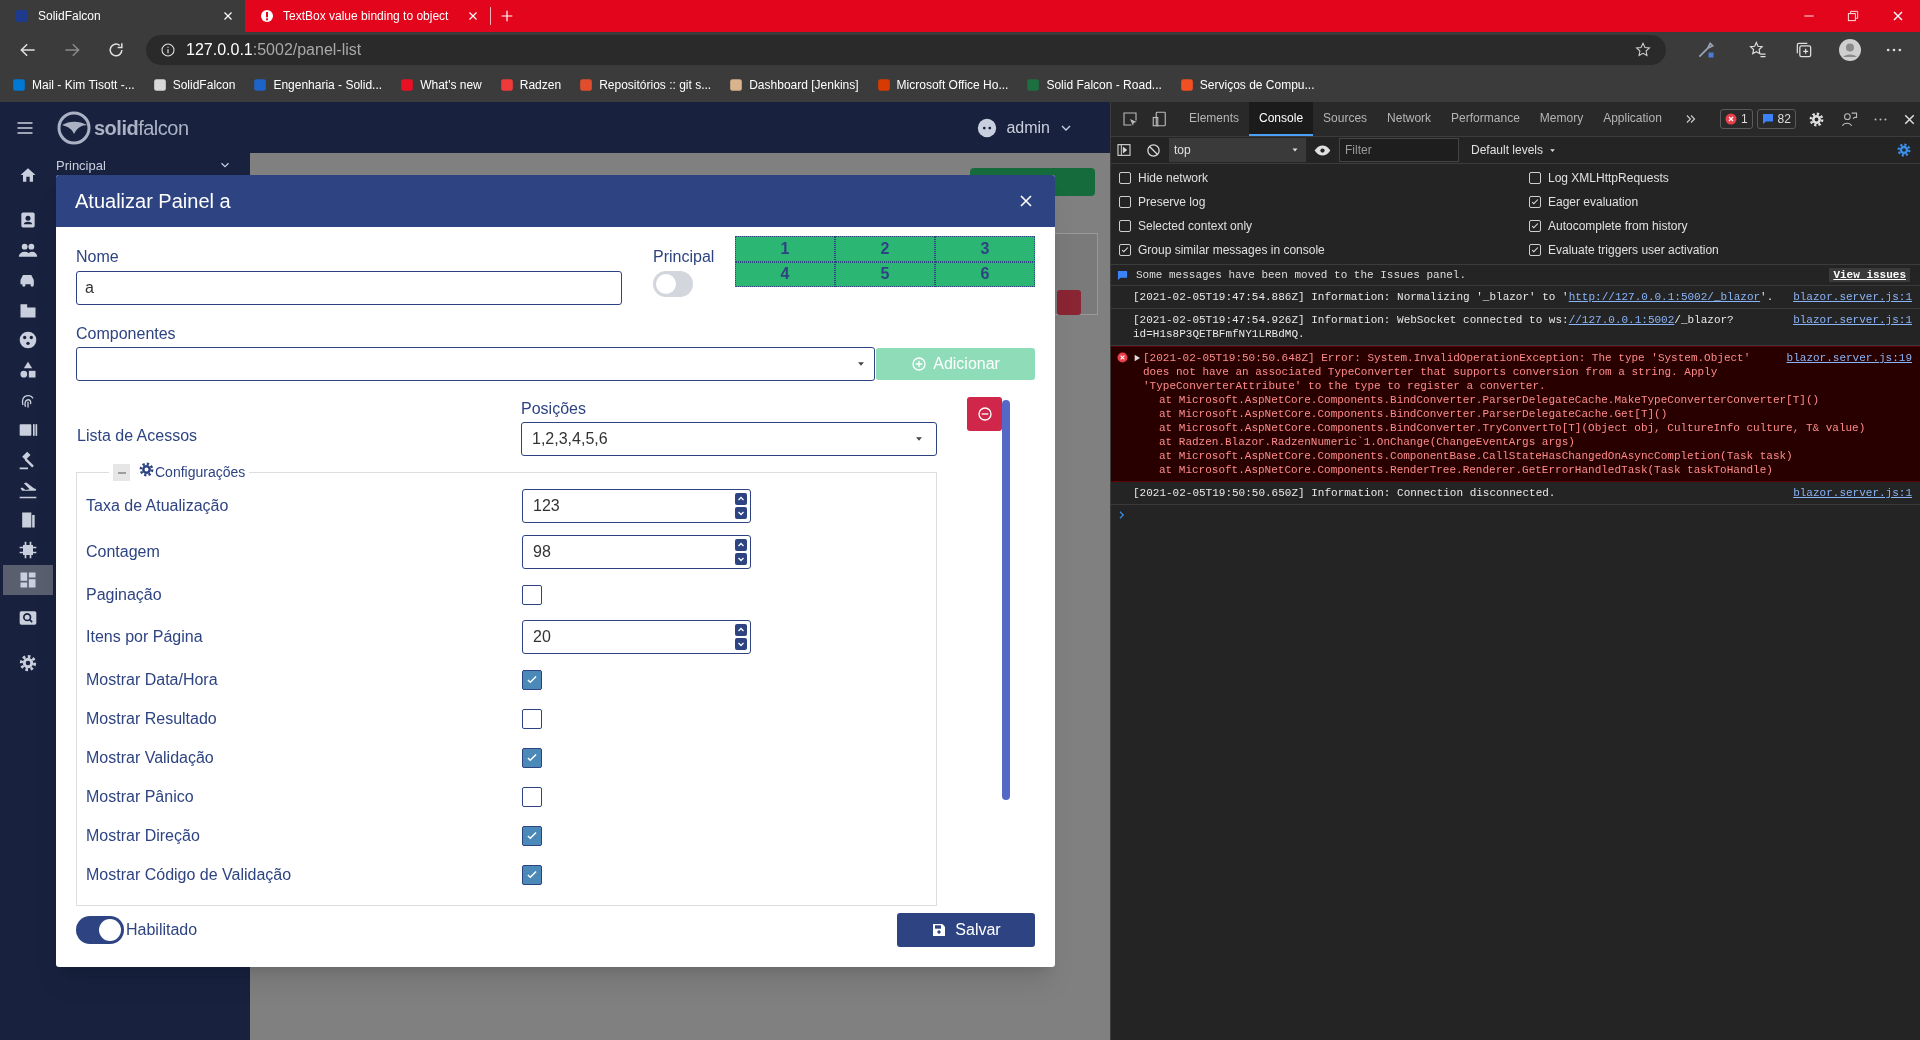  What do you see at coordinates (98, 257) in the screenshot?
I see `field-label: Nome` at bounding box center [98, 257].